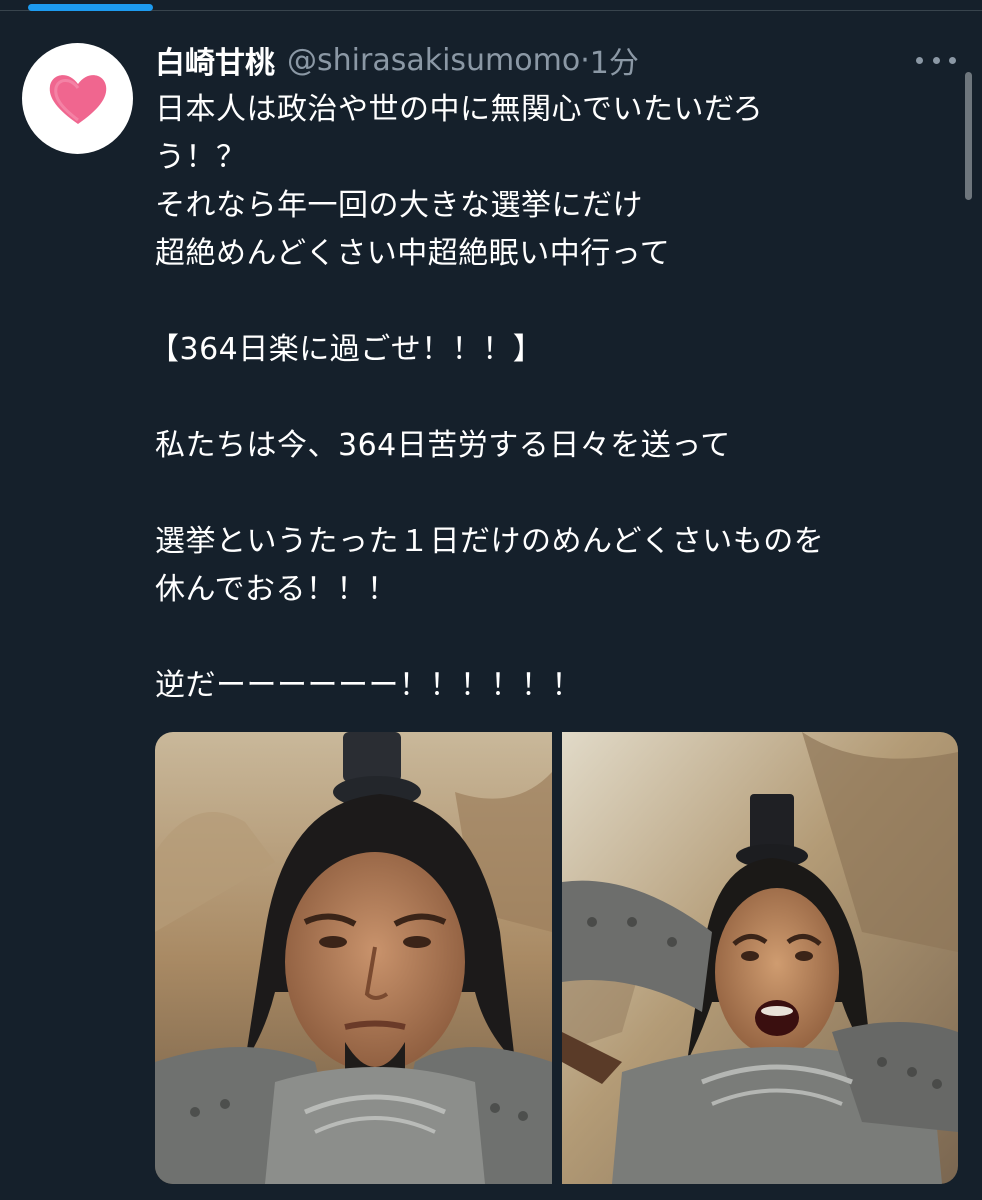 This screenshot has height=1200, width=982. Describe the element at coordinates (433, 60) in the screenshot. I see `user-handle: @shirasakisumomo` at that location.